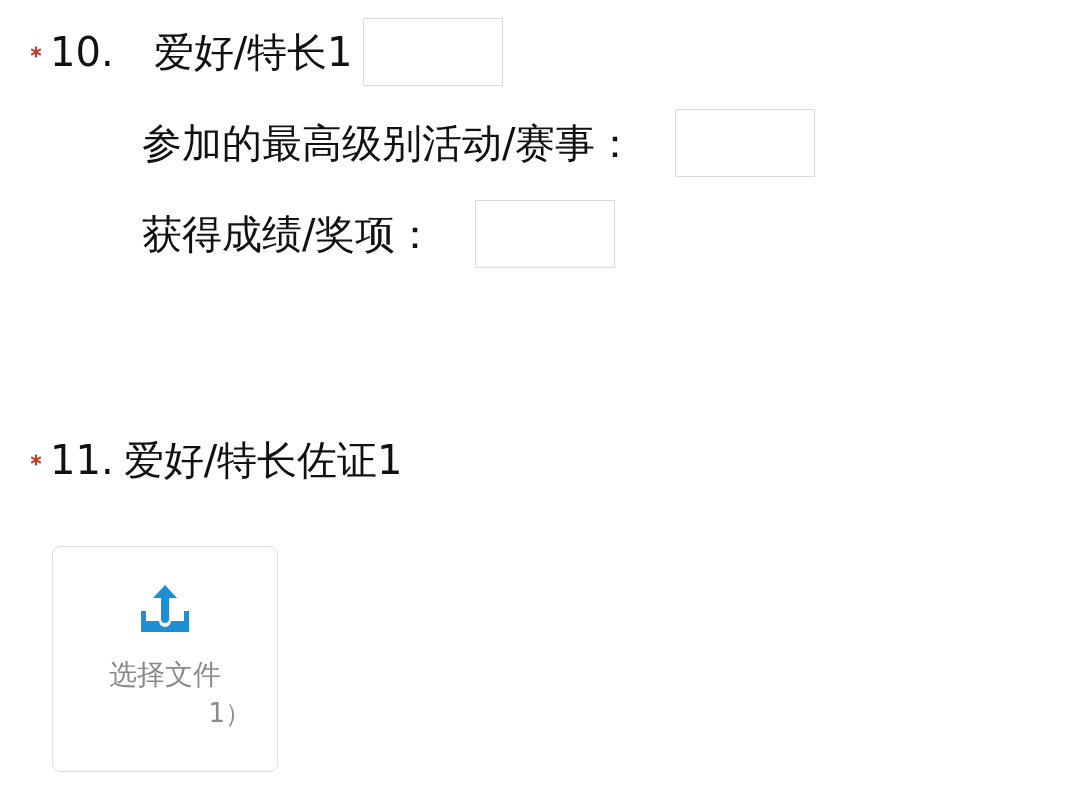  I want to click on question-number: 10., so click(82, 52).